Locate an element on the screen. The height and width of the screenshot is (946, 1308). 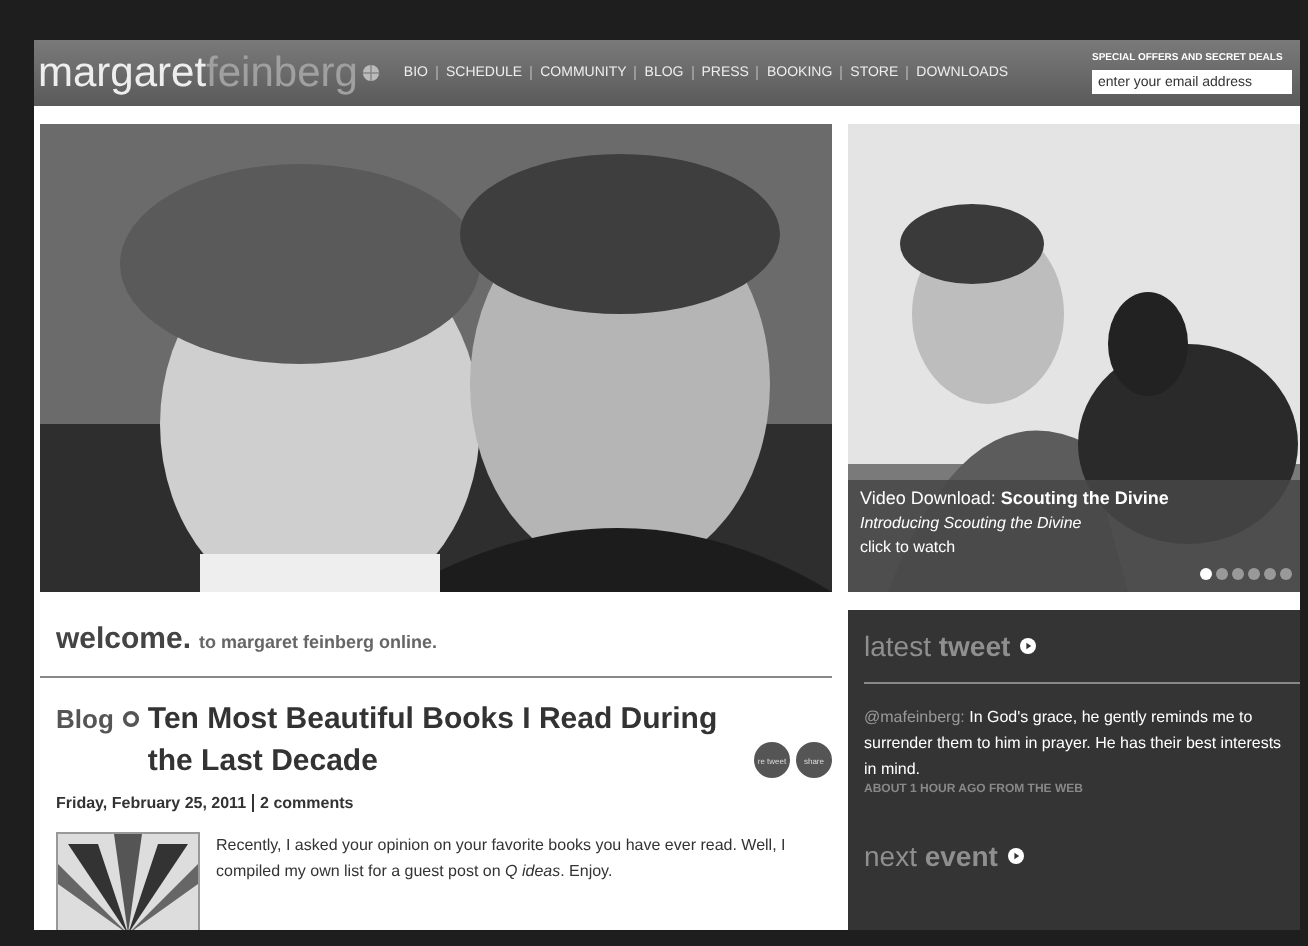
watch-link: click to watch is located at coordinates (1074, 547).